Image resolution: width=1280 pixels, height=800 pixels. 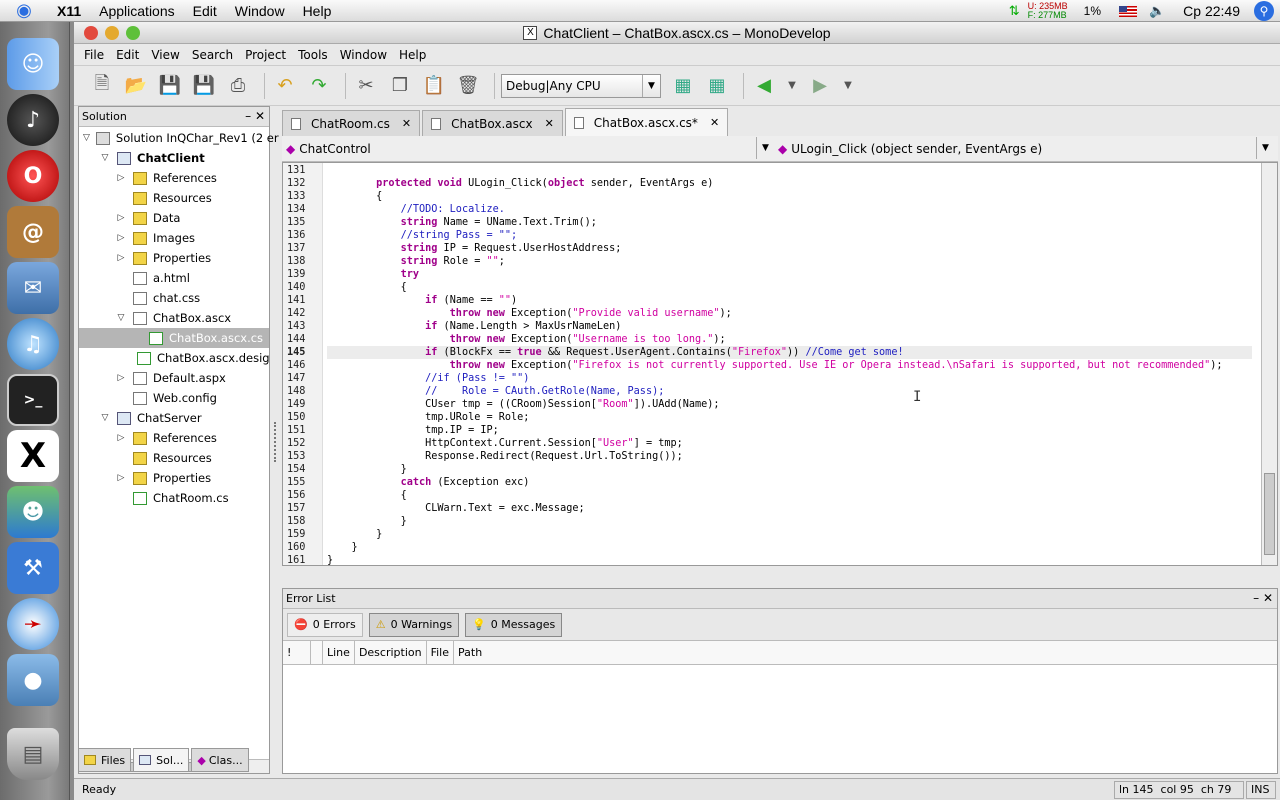 What do you see at coordinates (265, 55) in the screenshot?
I see `menu-project: Project` at bounding box center [265, 55].